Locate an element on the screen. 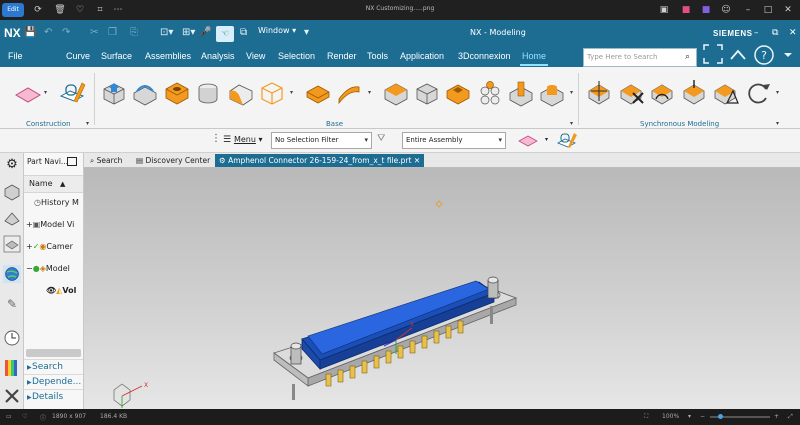 This screenshot has height=425, width=800. offset-region-icon is located at coordinates (694, 93).